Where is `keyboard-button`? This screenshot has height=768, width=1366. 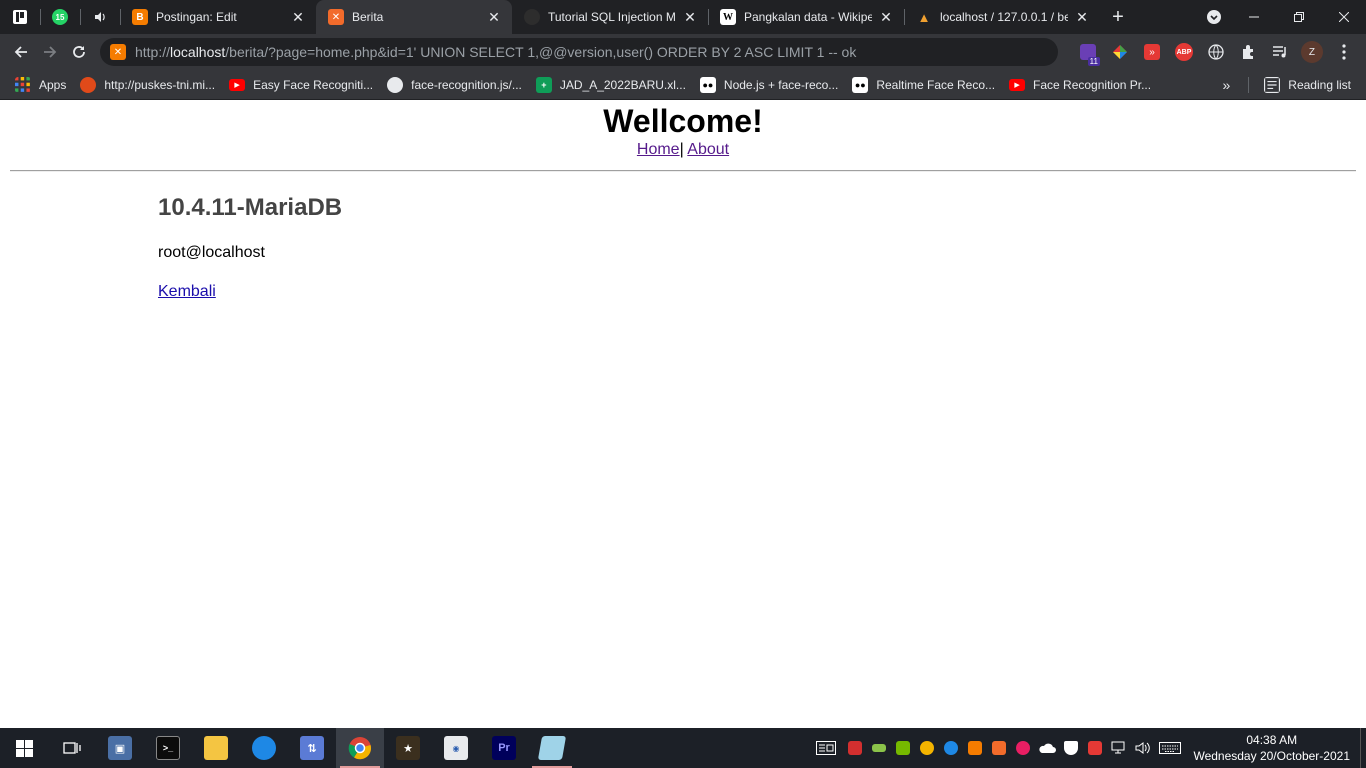 keyboard-button is located at coordinates (1170, 748).